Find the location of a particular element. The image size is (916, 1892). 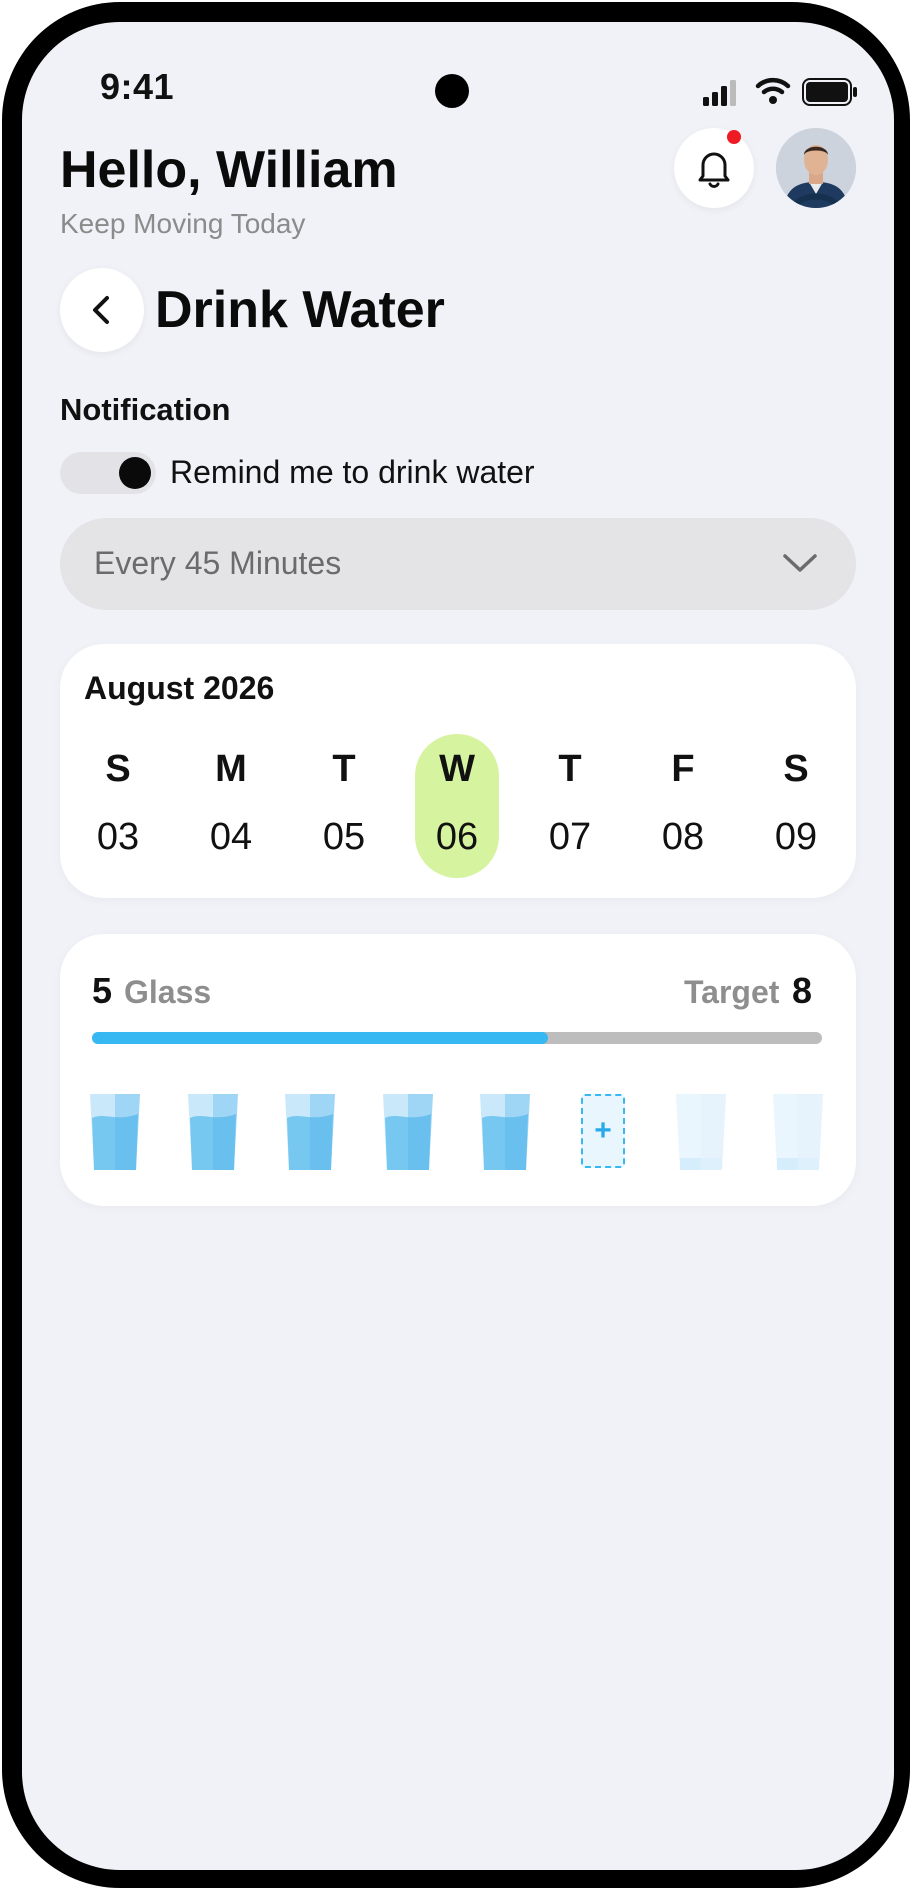

status-bar: 9:41 is located at coordinates (458, 72).